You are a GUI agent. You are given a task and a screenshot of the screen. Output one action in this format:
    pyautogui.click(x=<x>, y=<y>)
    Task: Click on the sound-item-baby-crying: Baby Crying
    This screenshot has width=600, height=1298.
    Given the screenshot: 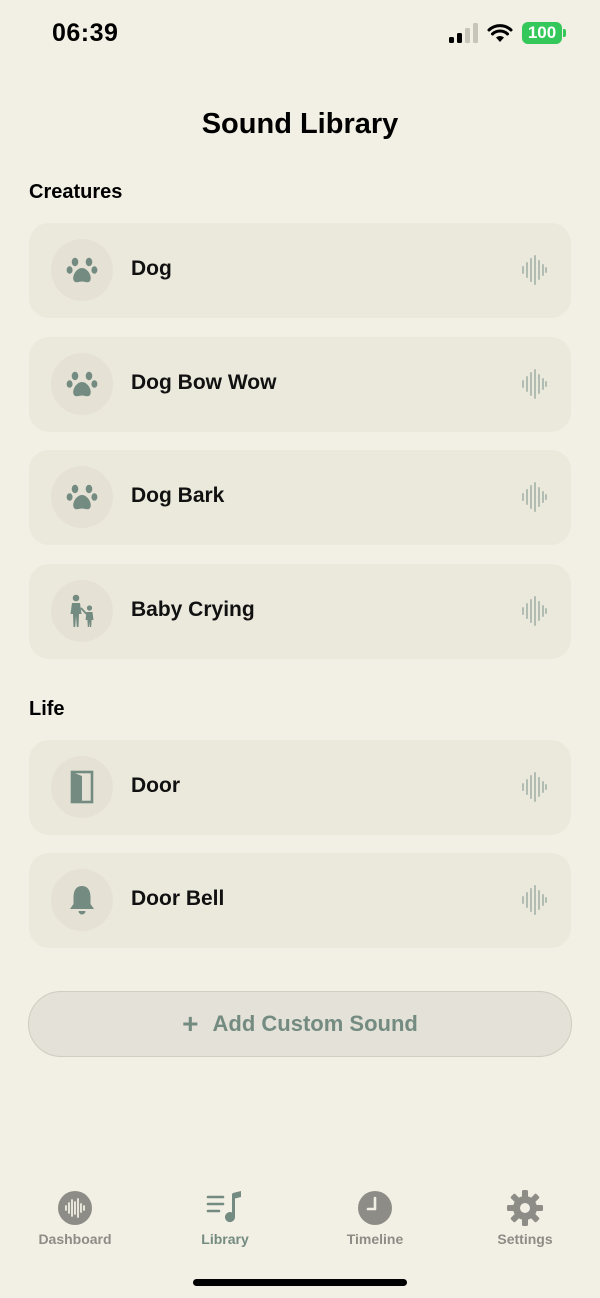 What is the action you would take?
    pyautogui.click(x=300, y=611)
    